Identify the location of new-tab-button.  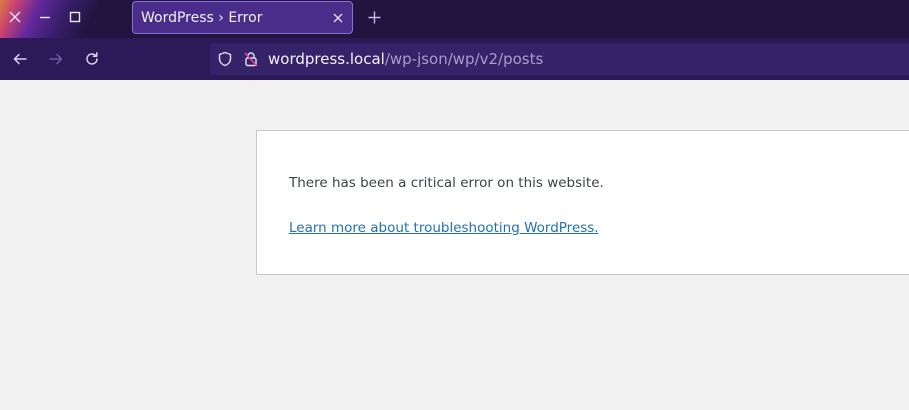
(374, 17).